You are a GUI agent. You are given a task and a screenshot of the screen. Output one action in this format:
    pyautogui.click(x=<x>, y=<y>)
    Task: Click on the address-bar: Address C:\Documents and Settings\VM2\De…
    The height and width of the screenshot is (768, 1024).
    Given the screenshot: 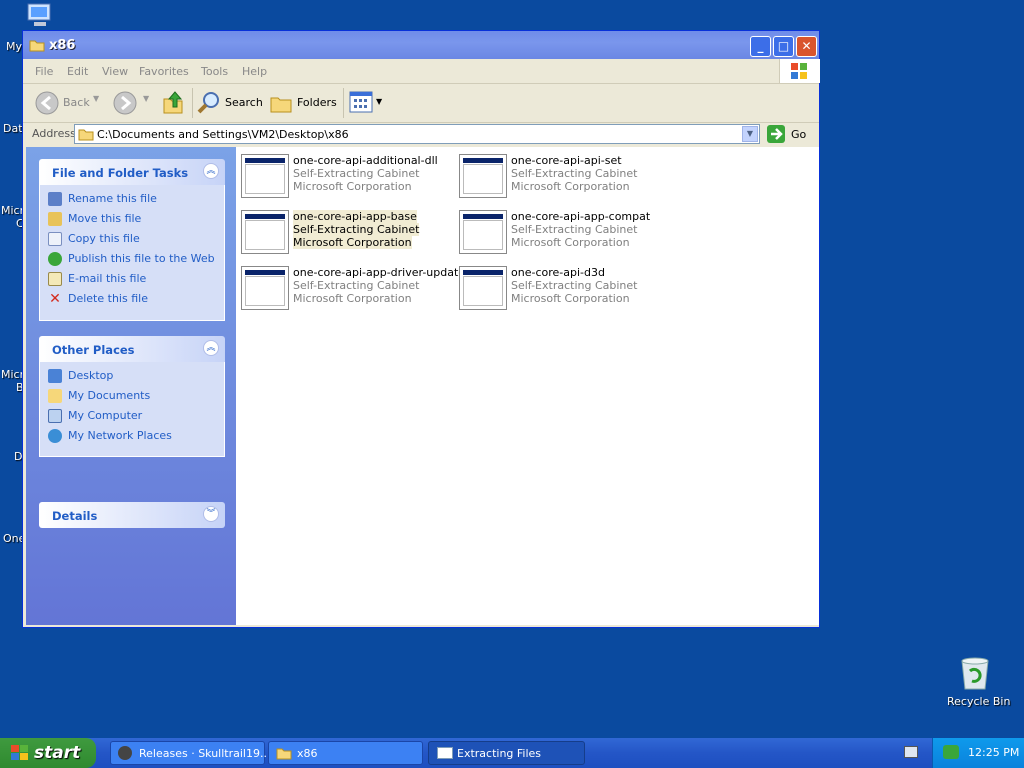 What is the action you would take?
    pyautogui.click(x=421, y=134)
    